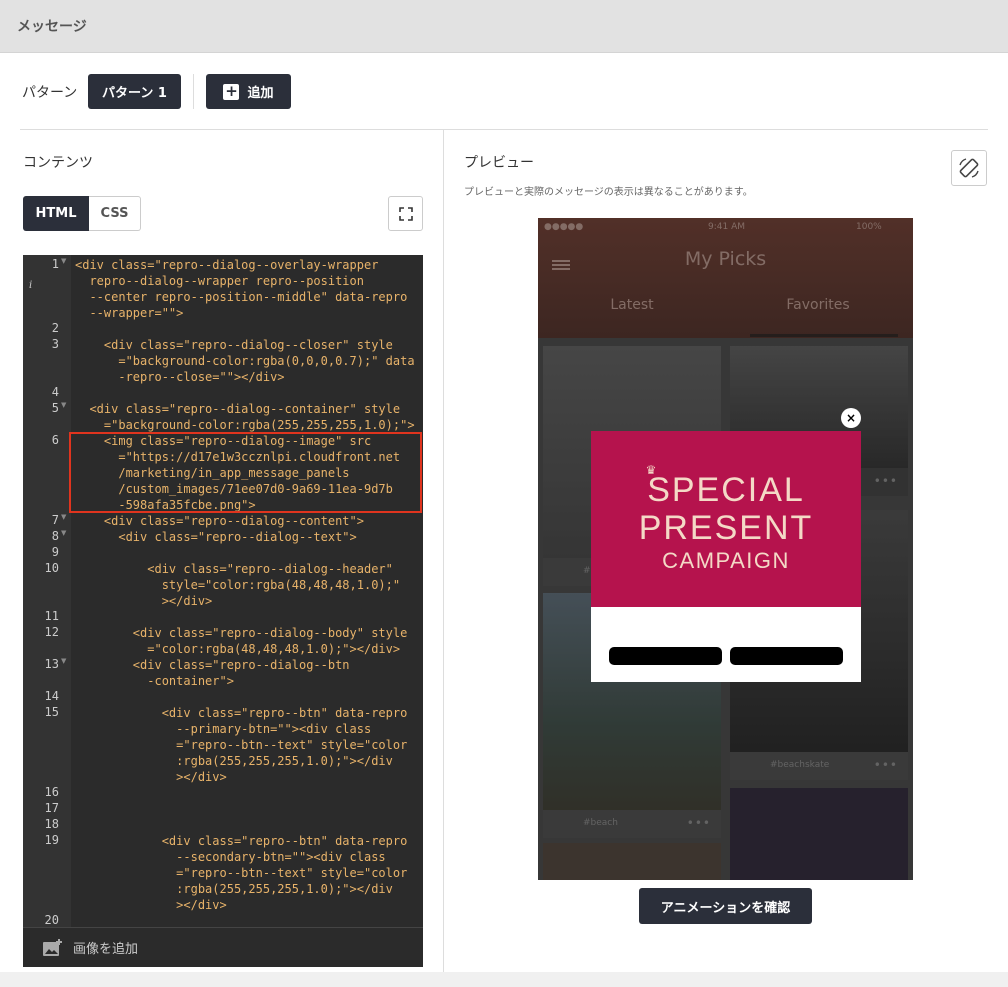 This screenshot has height=987, width=1008. What do you see at coordinates (41, 696) in the screenshot?
I see `line-number: 14` at bounding box center [41, 696].